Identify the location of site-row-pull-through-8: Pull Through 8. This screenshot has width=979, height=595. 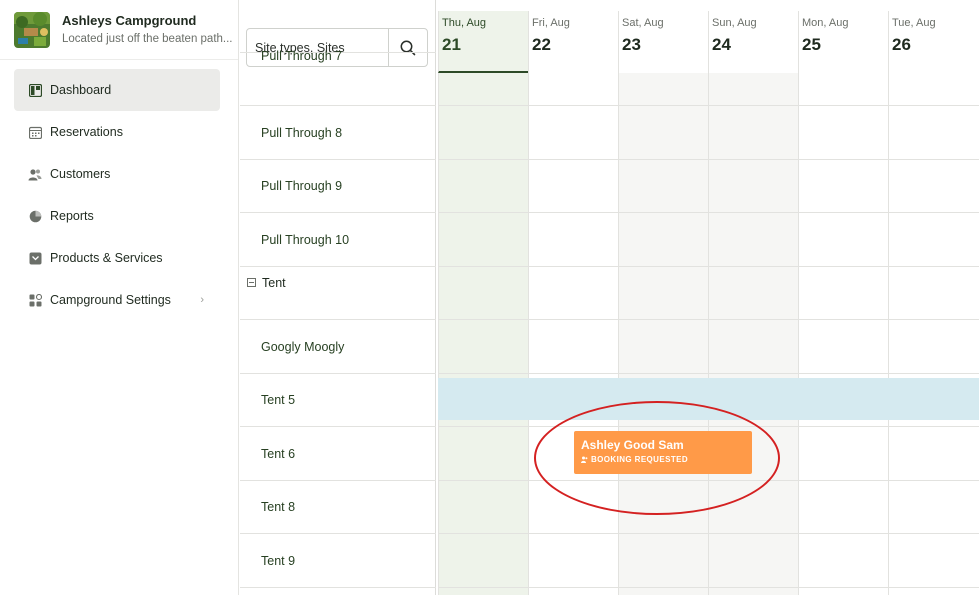
(338, 132).